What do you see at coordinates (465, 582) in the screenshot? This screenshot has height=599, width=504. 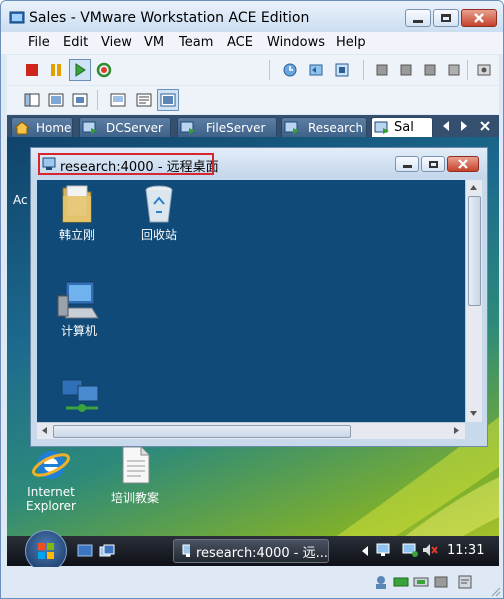 I see `message-log-icon` at bounding box center [465, 582].